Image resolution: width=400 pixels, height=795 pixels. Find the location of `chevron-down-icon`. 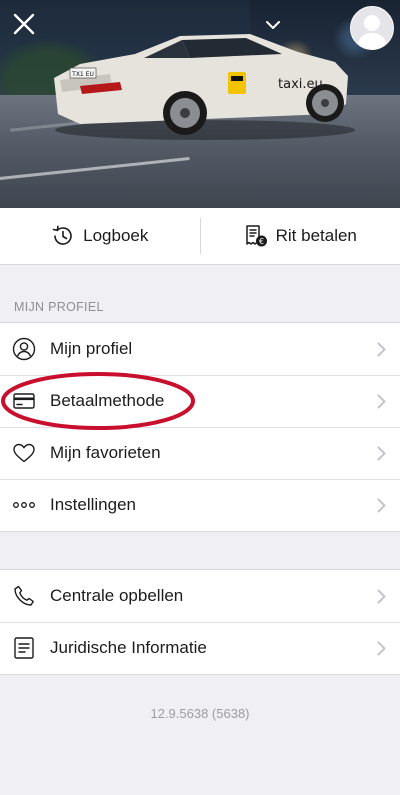

chevron-down-icon is located at coordinates (273, 25).